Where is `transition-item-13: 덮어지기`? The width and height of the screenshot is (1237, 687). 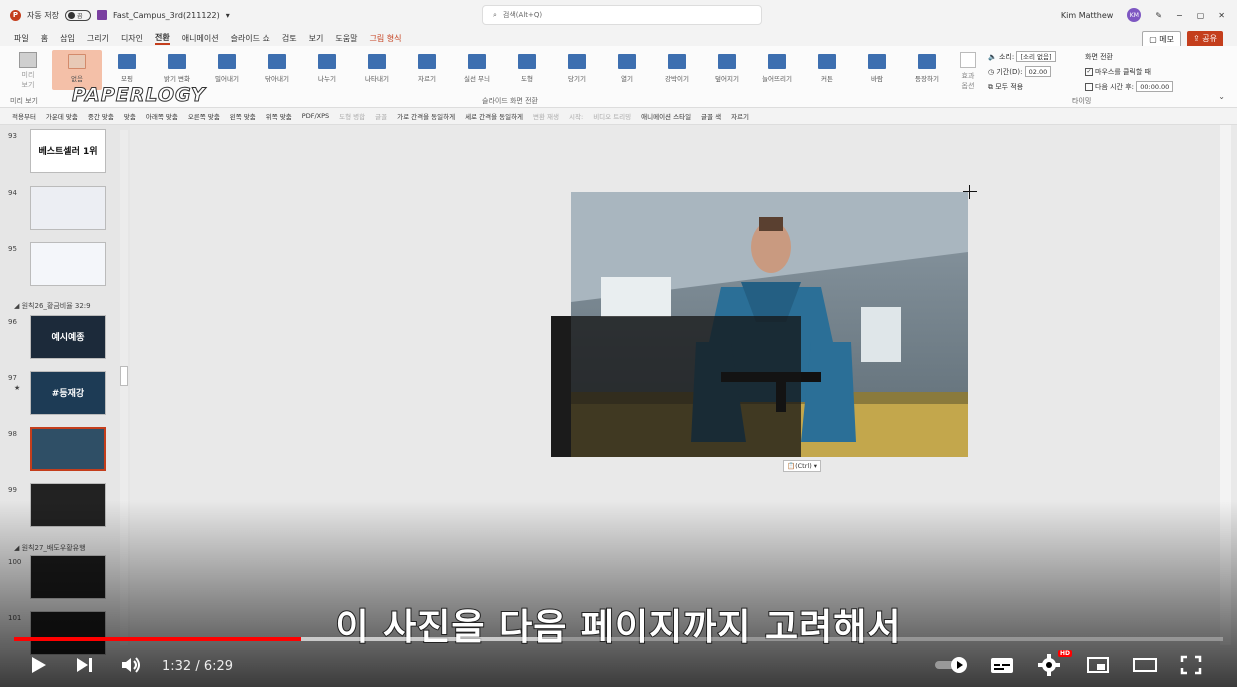 transition-item-13: 덮어지기 is located at coordinates (727, 70).